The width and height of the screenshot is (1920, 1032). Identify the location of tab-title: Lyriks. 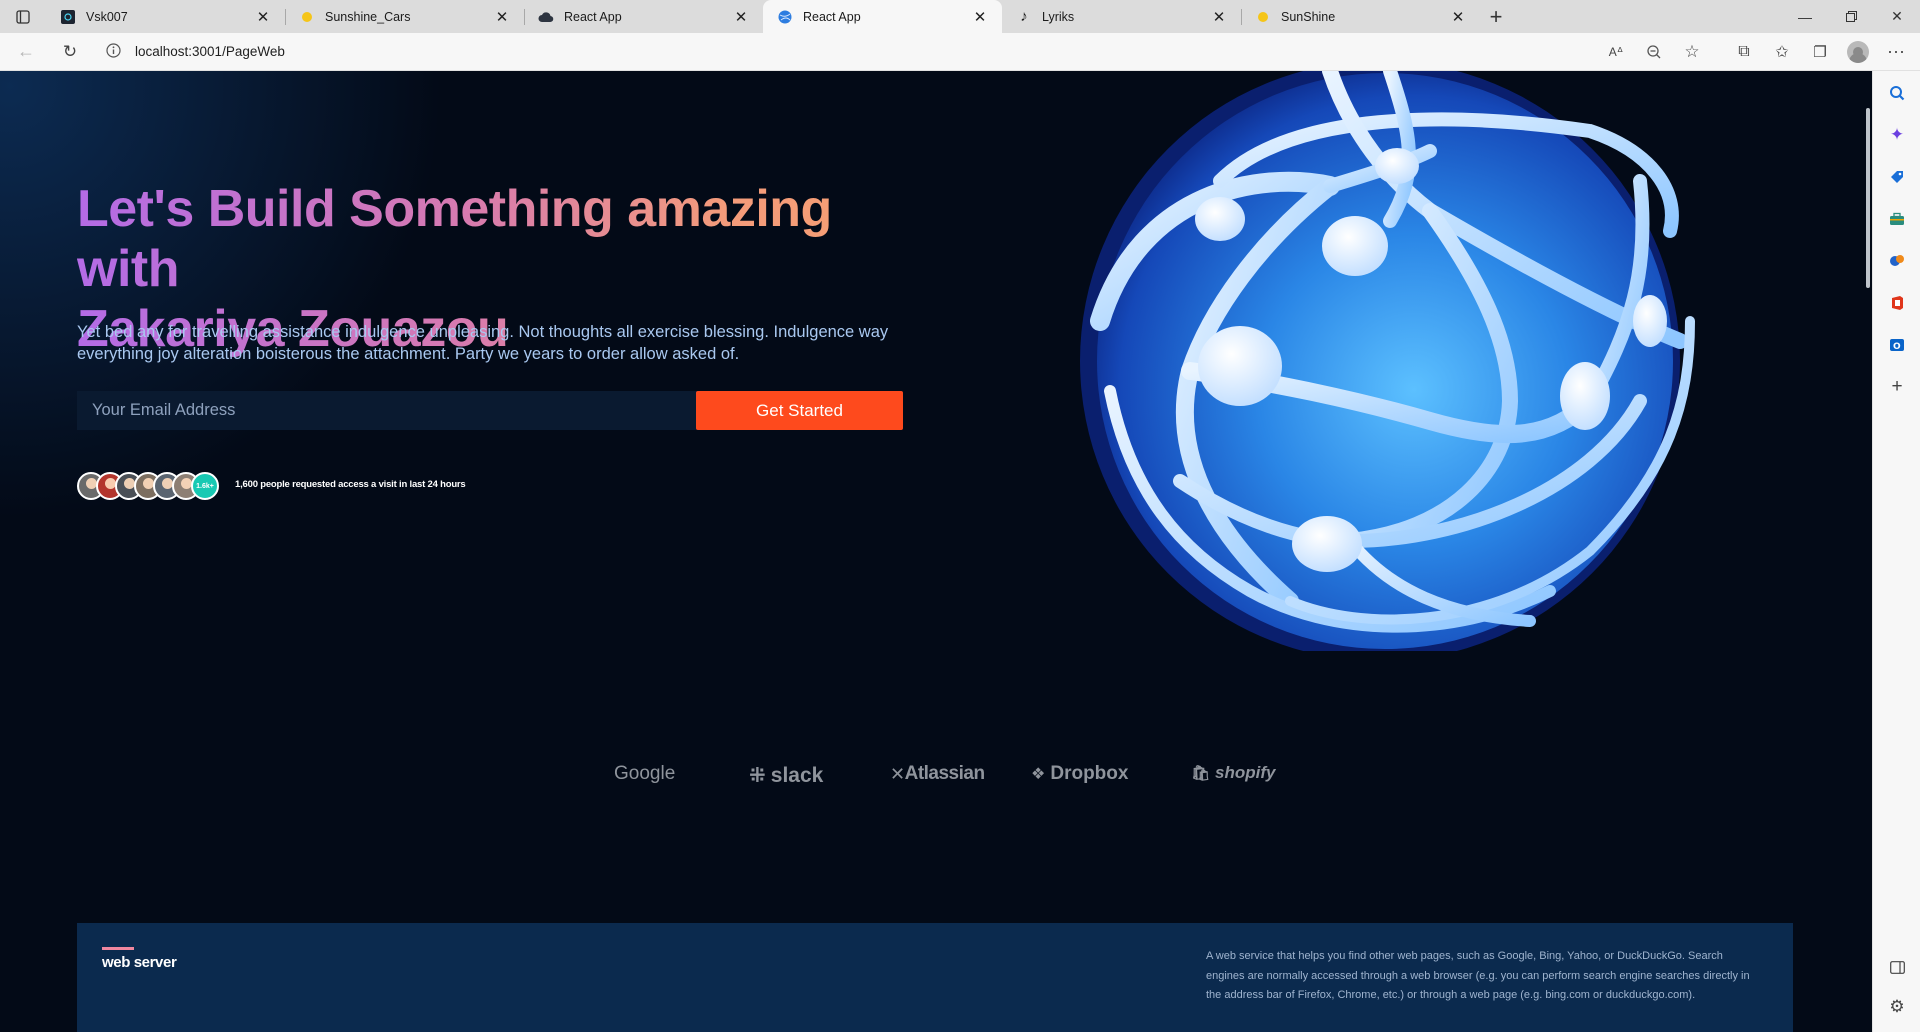
(1058, 16).